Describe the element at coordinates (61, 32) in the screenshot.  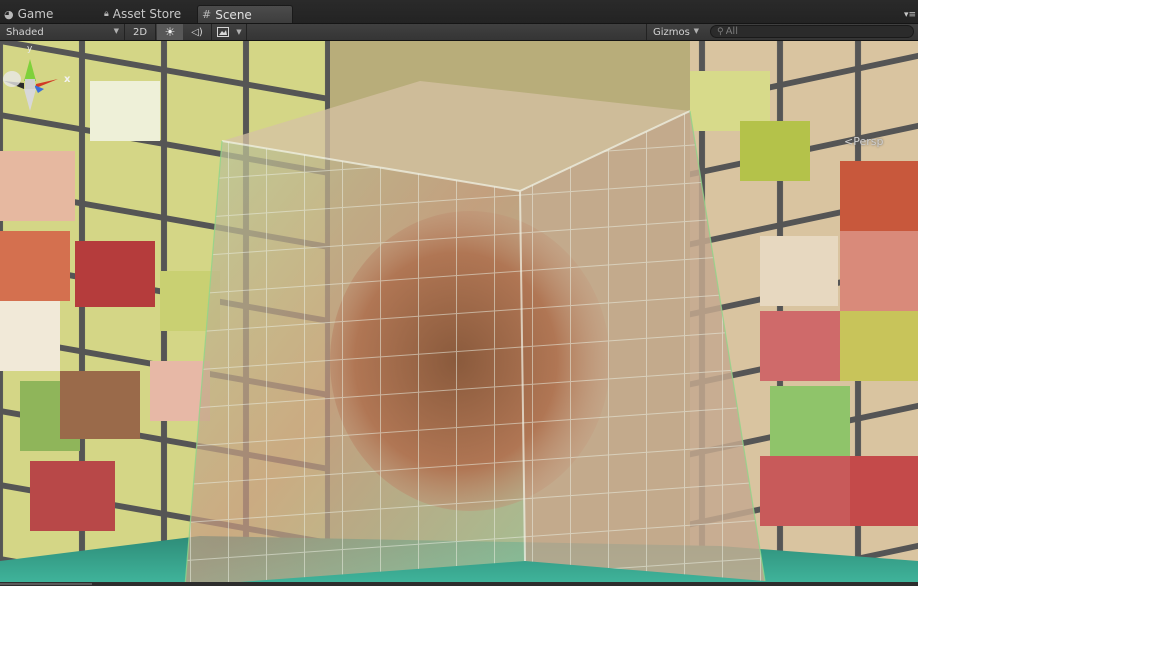
I see `shading-mode-dropdown: Shaded ▼` at that location.